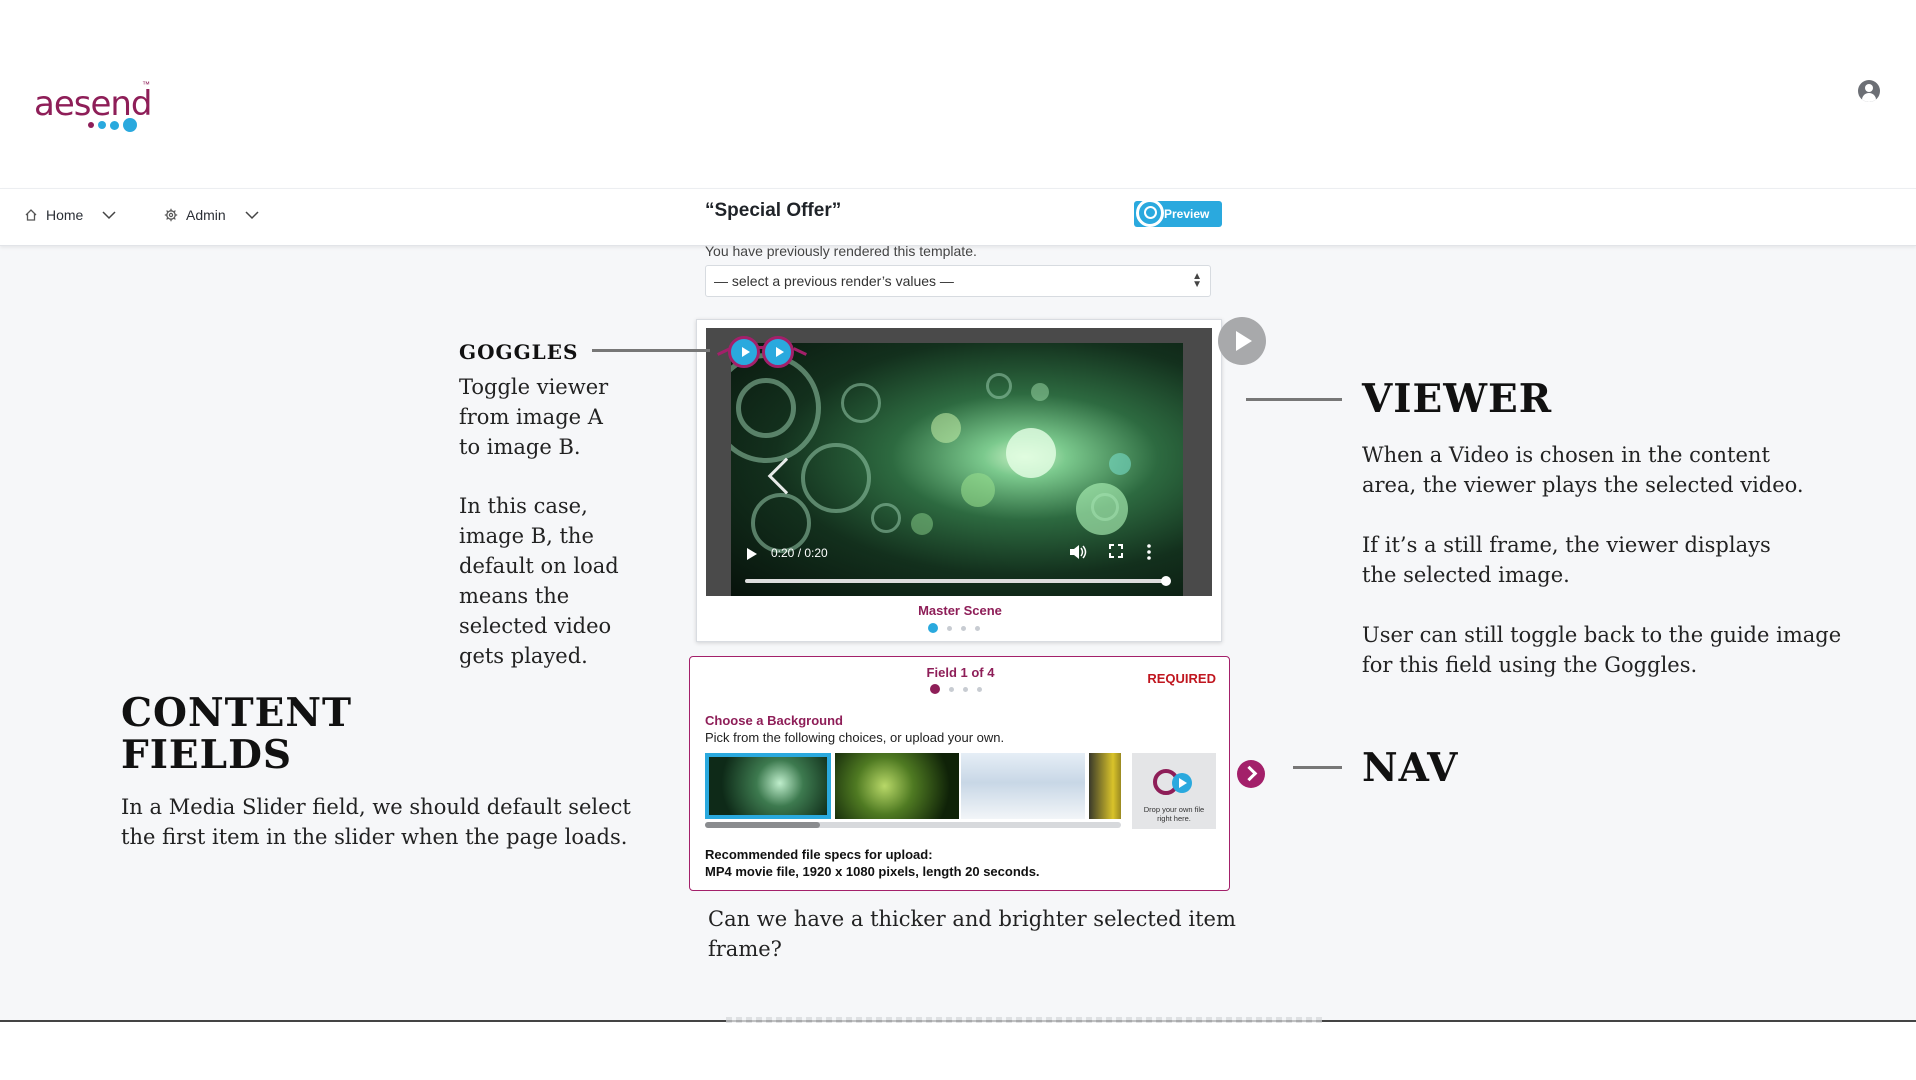 This screenshot has height=1080, width=1916. What do you see at coordinates (171, 215) in the screenshot?
I see `gear-icon` at bounding box center [171, 215].